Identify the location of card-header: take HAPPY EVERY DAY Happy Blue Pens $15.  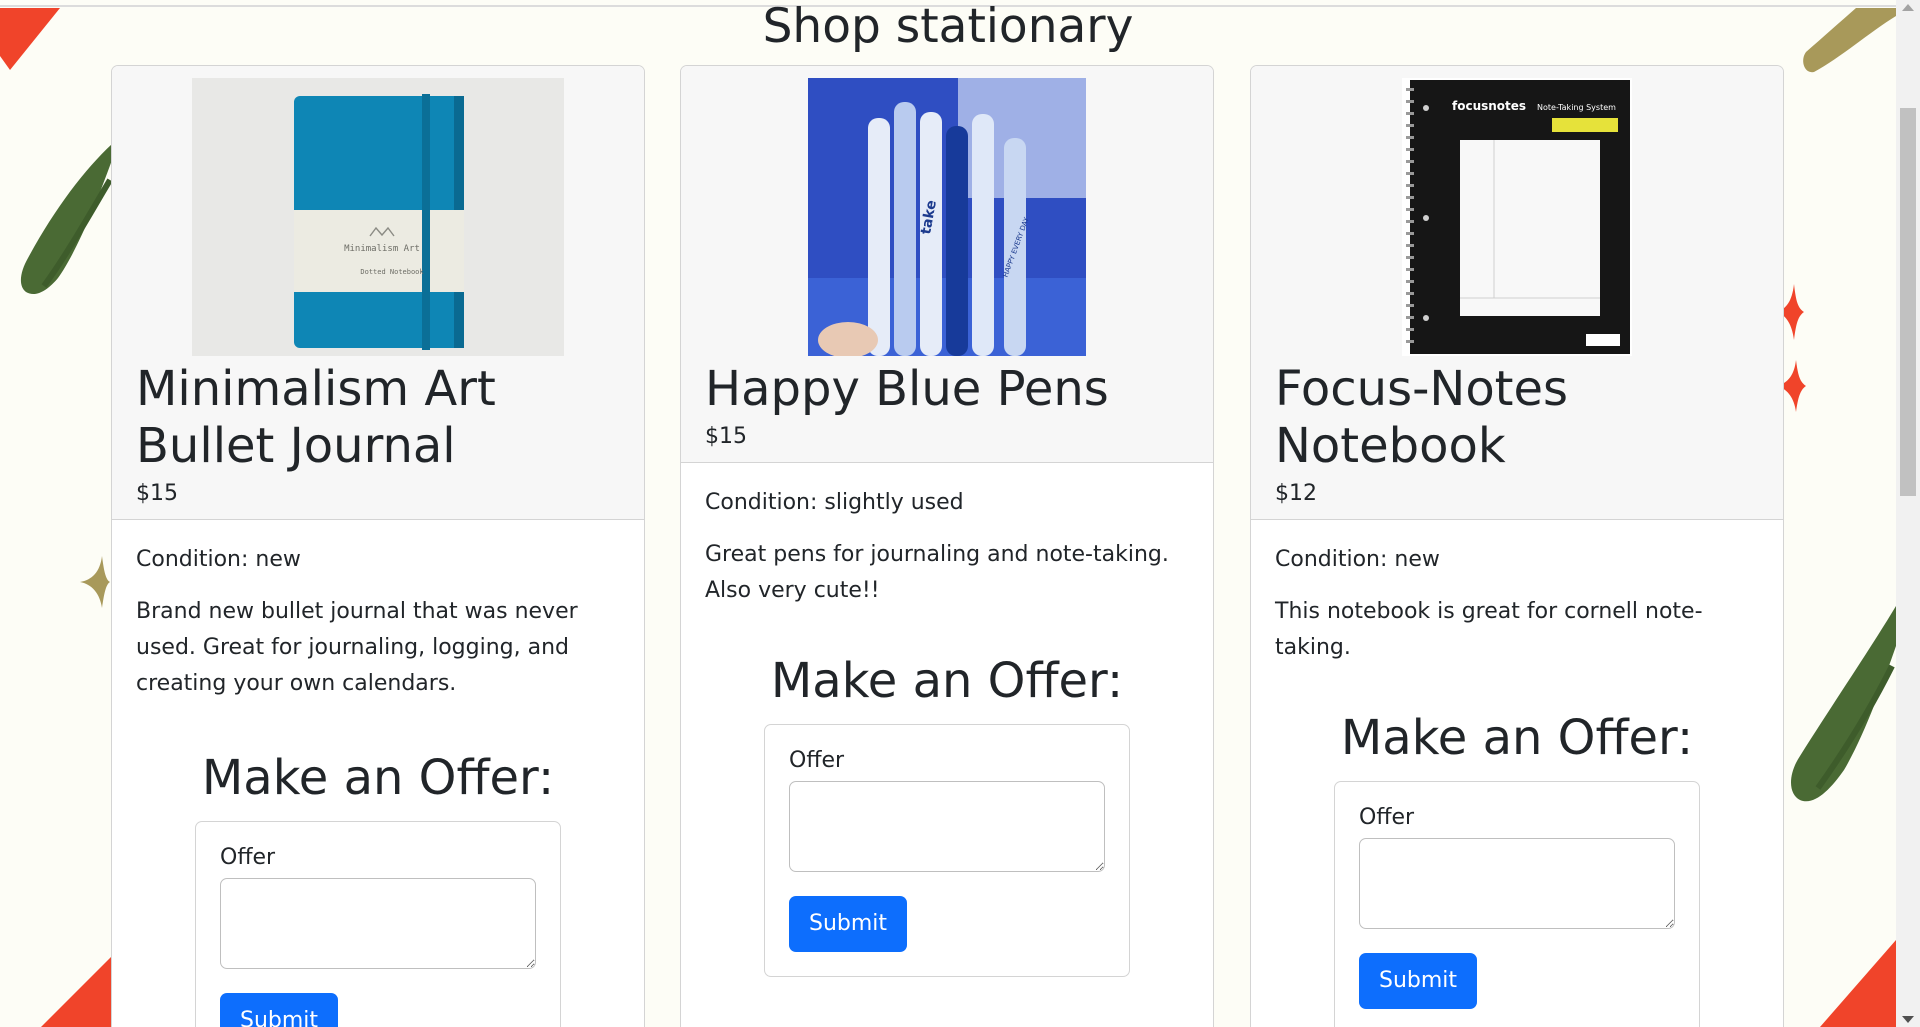
(947, 264).